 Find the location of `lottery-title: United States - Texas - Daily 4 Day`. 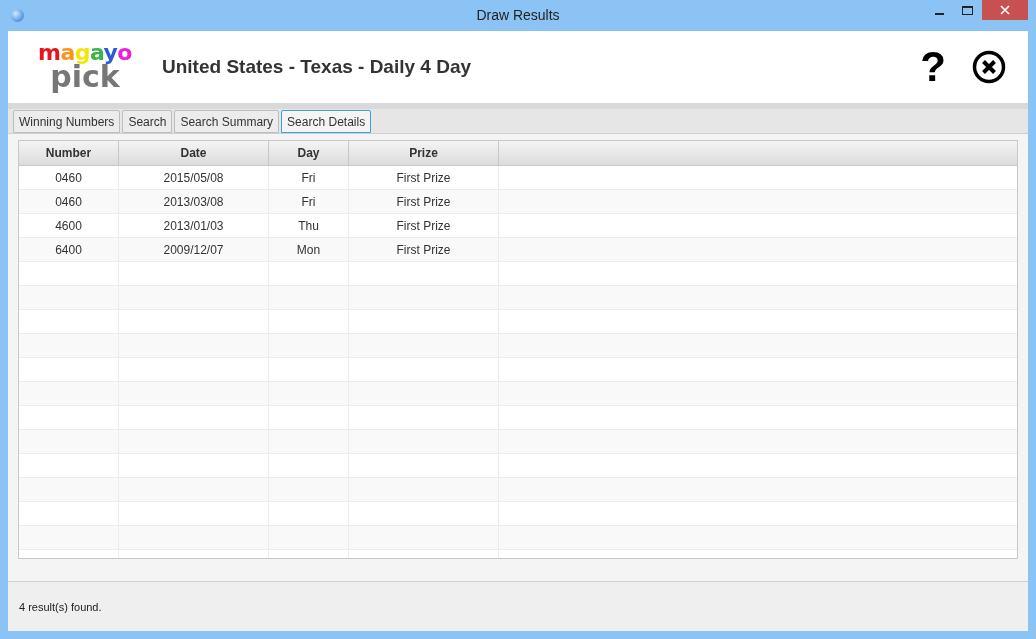

lottery-title: United States - Texas - Daily 4 Day is located at coordinates (317, 66).